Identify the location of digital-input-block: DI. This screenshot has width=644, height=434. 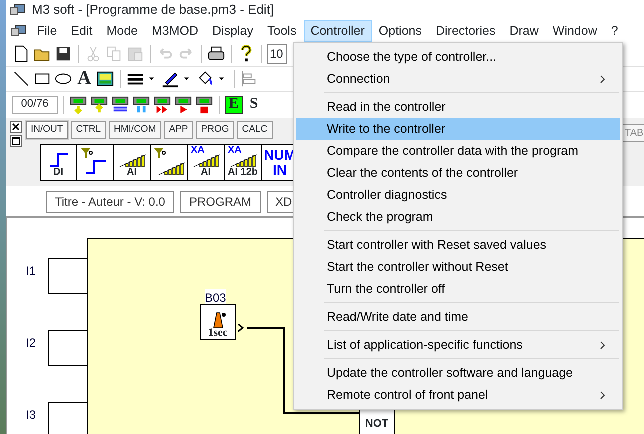
(58, 162).